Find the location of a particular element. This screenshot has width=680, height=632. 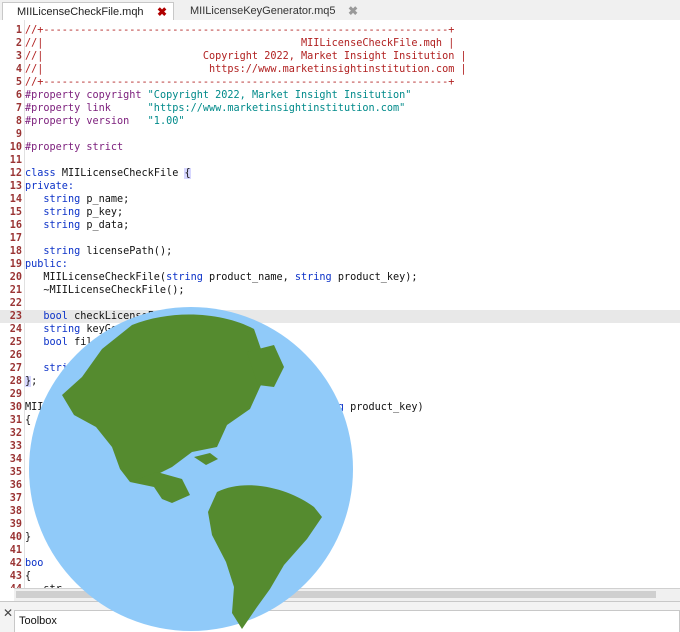

tab-miilicensekeygenerator: MIILicenseKeyGenerator.mq5 ✖ is located at coordinates (271, 11).